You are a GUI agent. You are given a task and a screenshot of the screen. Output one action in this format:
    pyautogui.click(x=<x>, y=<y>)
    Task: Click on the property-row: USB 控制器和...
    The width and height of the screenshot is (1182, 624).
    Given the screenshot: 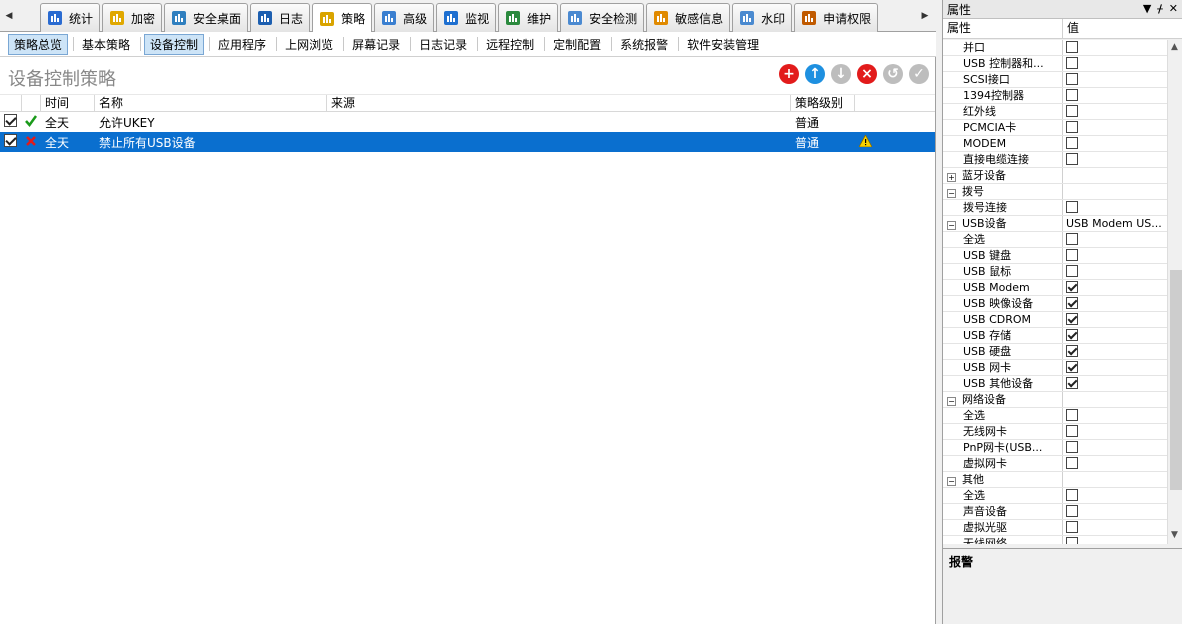 What is the action you would take?
    pyautogui.click(x=1055, y=64)
    